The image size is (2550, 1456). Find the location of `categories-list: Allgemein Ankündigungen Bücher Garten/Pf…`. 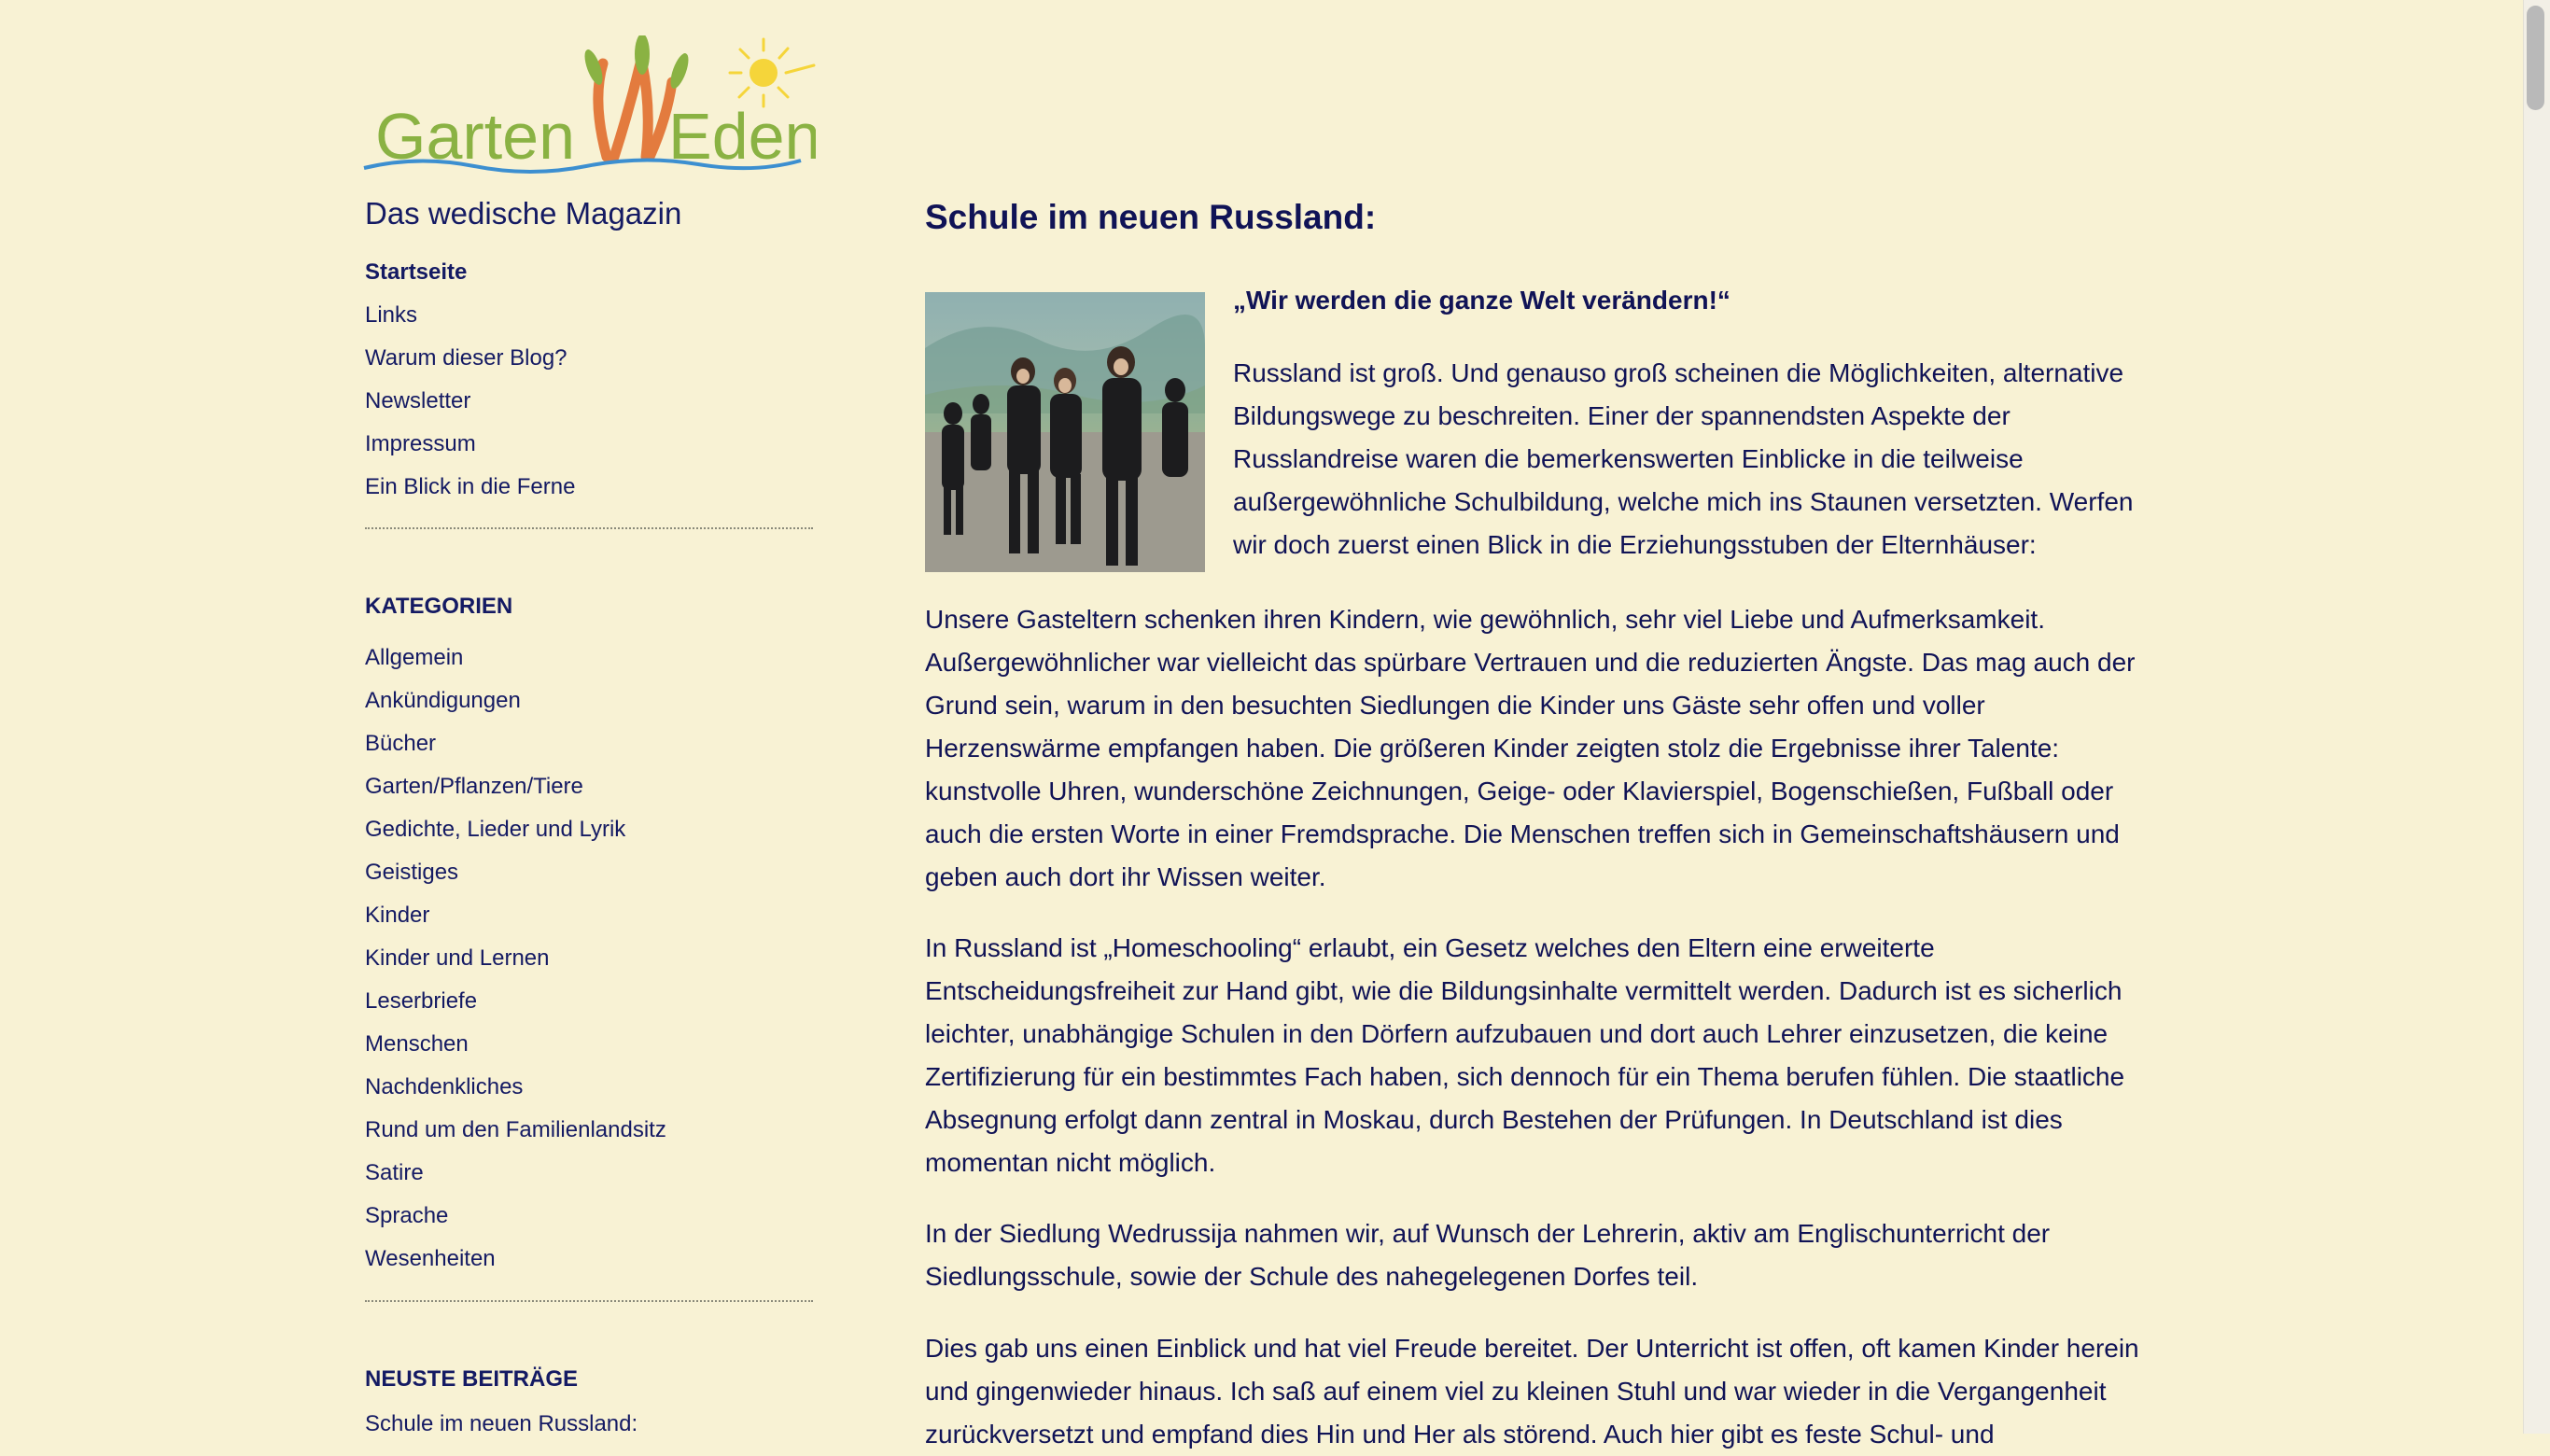

categories-list: Allgemein Ankündigungen Bücher Garten/Pf… is located at coordinates (515, 964).